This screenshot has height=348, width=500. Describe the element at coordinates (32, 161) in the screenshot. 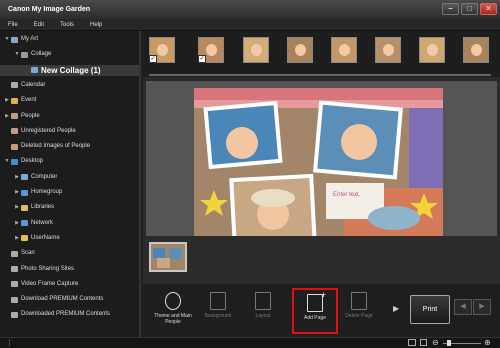

I see `tree-item-label: Desktop` at that location.